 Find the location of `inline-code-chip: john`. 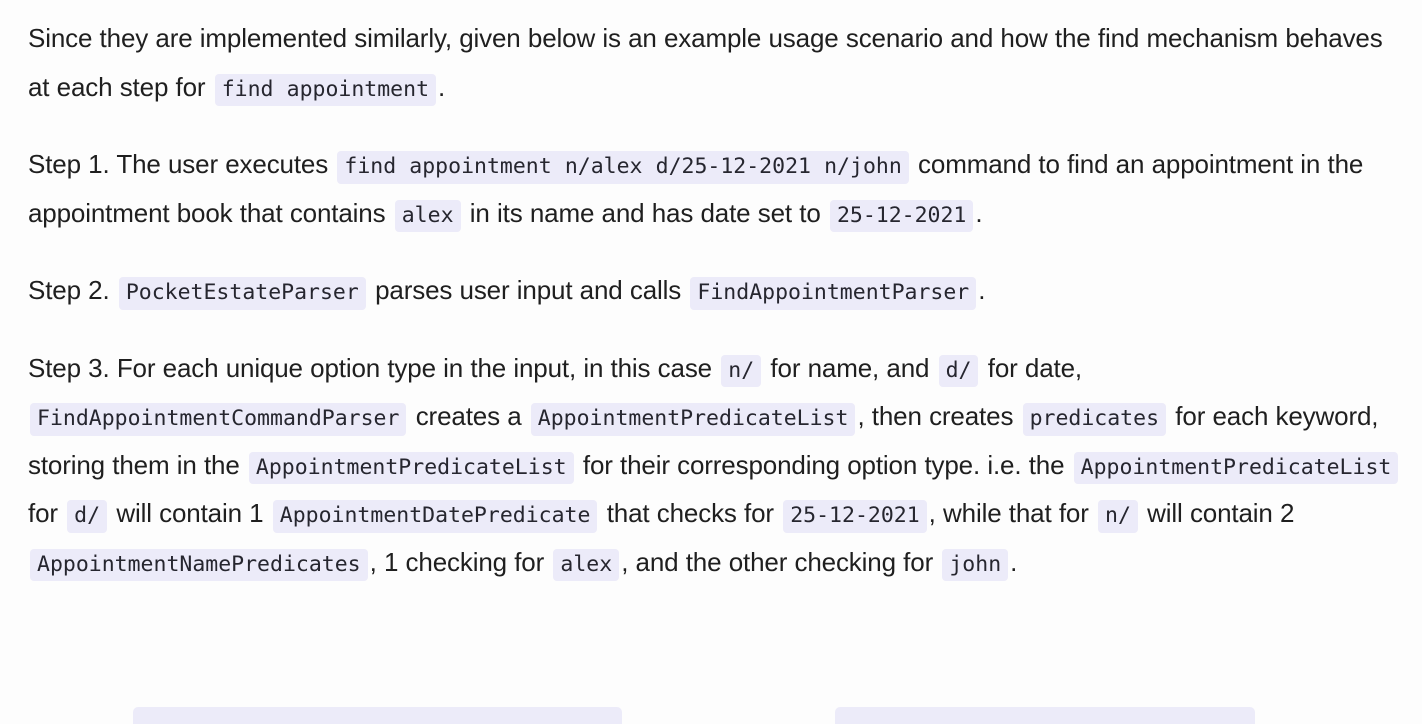

inline-code-chip: john is located at coordinates (975, 565).